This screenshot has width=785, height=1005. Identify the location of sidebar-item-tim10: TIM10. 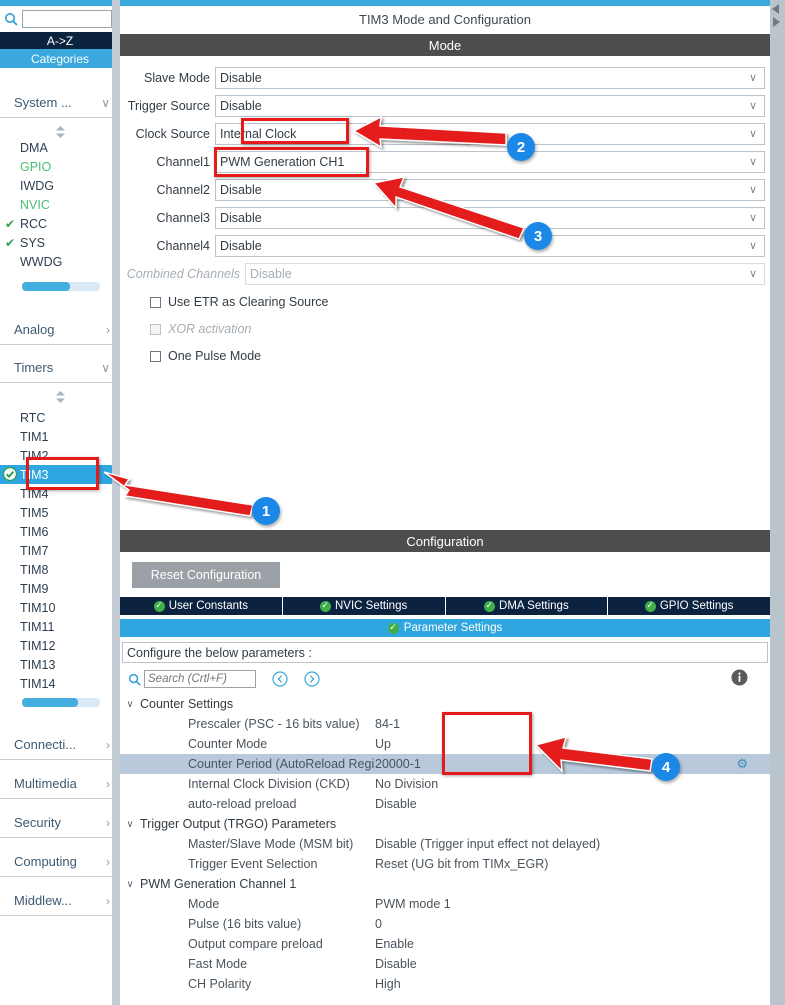
(60, 607).